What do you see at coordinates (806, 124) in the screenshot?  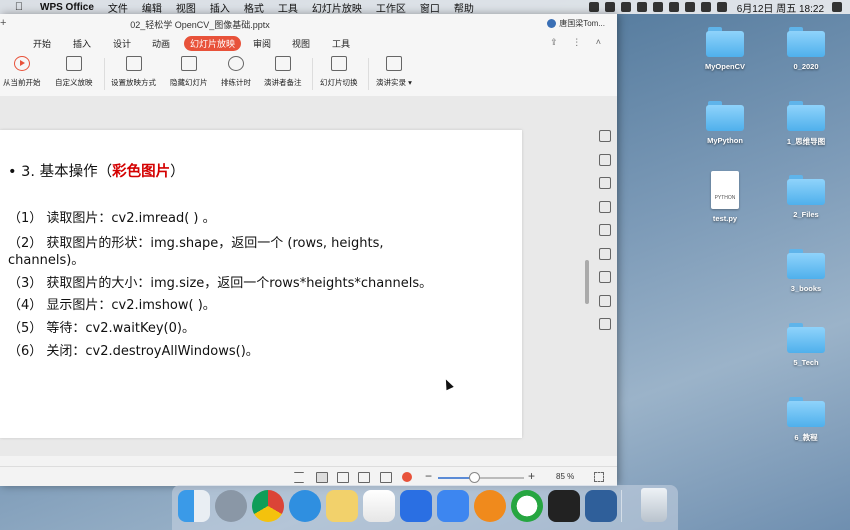 I see `desktop-folder: 1_思维导图` at bounding box center [806, 124].